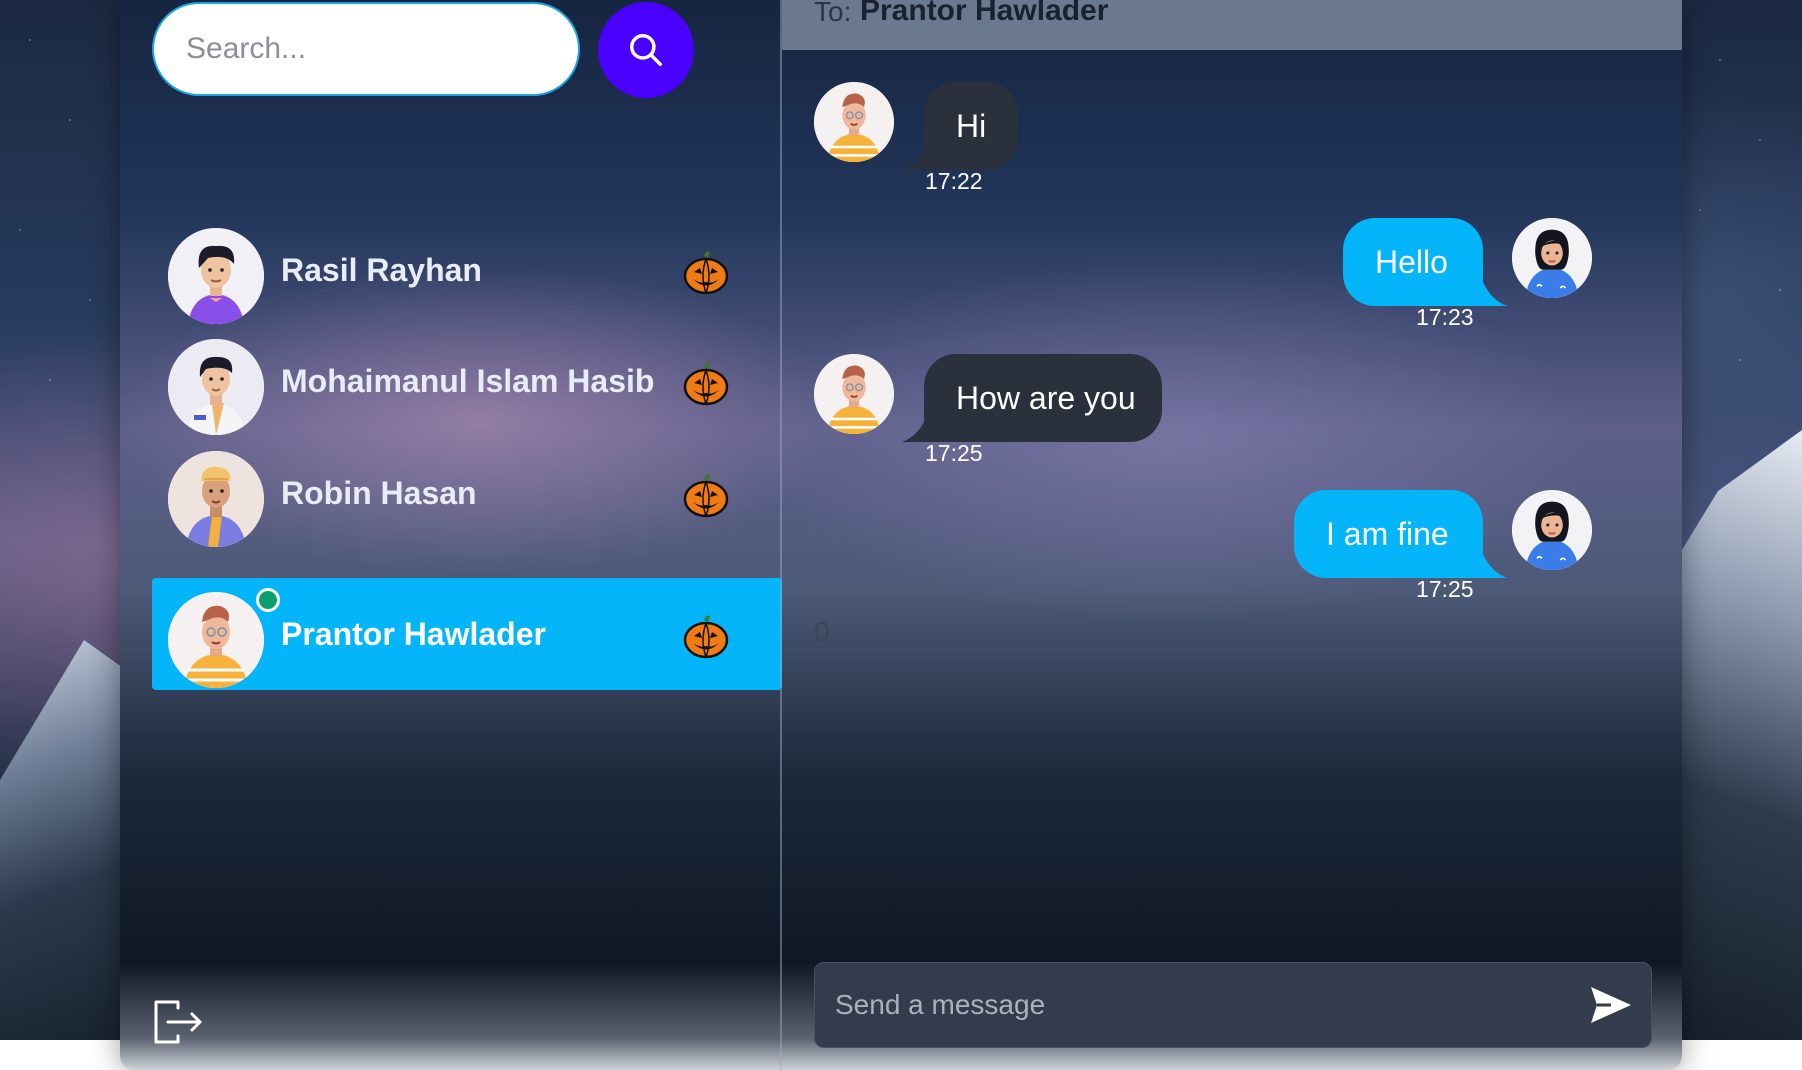 The width and height of the screenshot is (1802, 1070). I want to click on contact-name: Prantor Hawlader, so click(413, 634).